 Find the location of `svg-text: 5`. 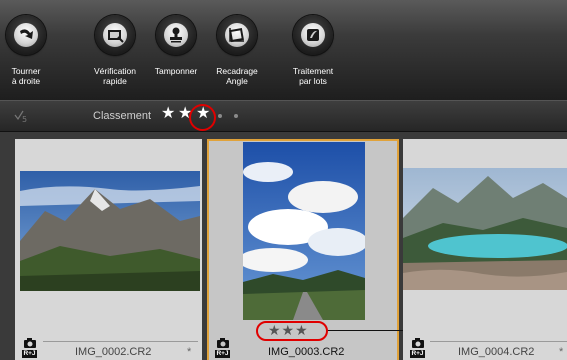

svg-text: 5 is located at coordinates (24, 118).